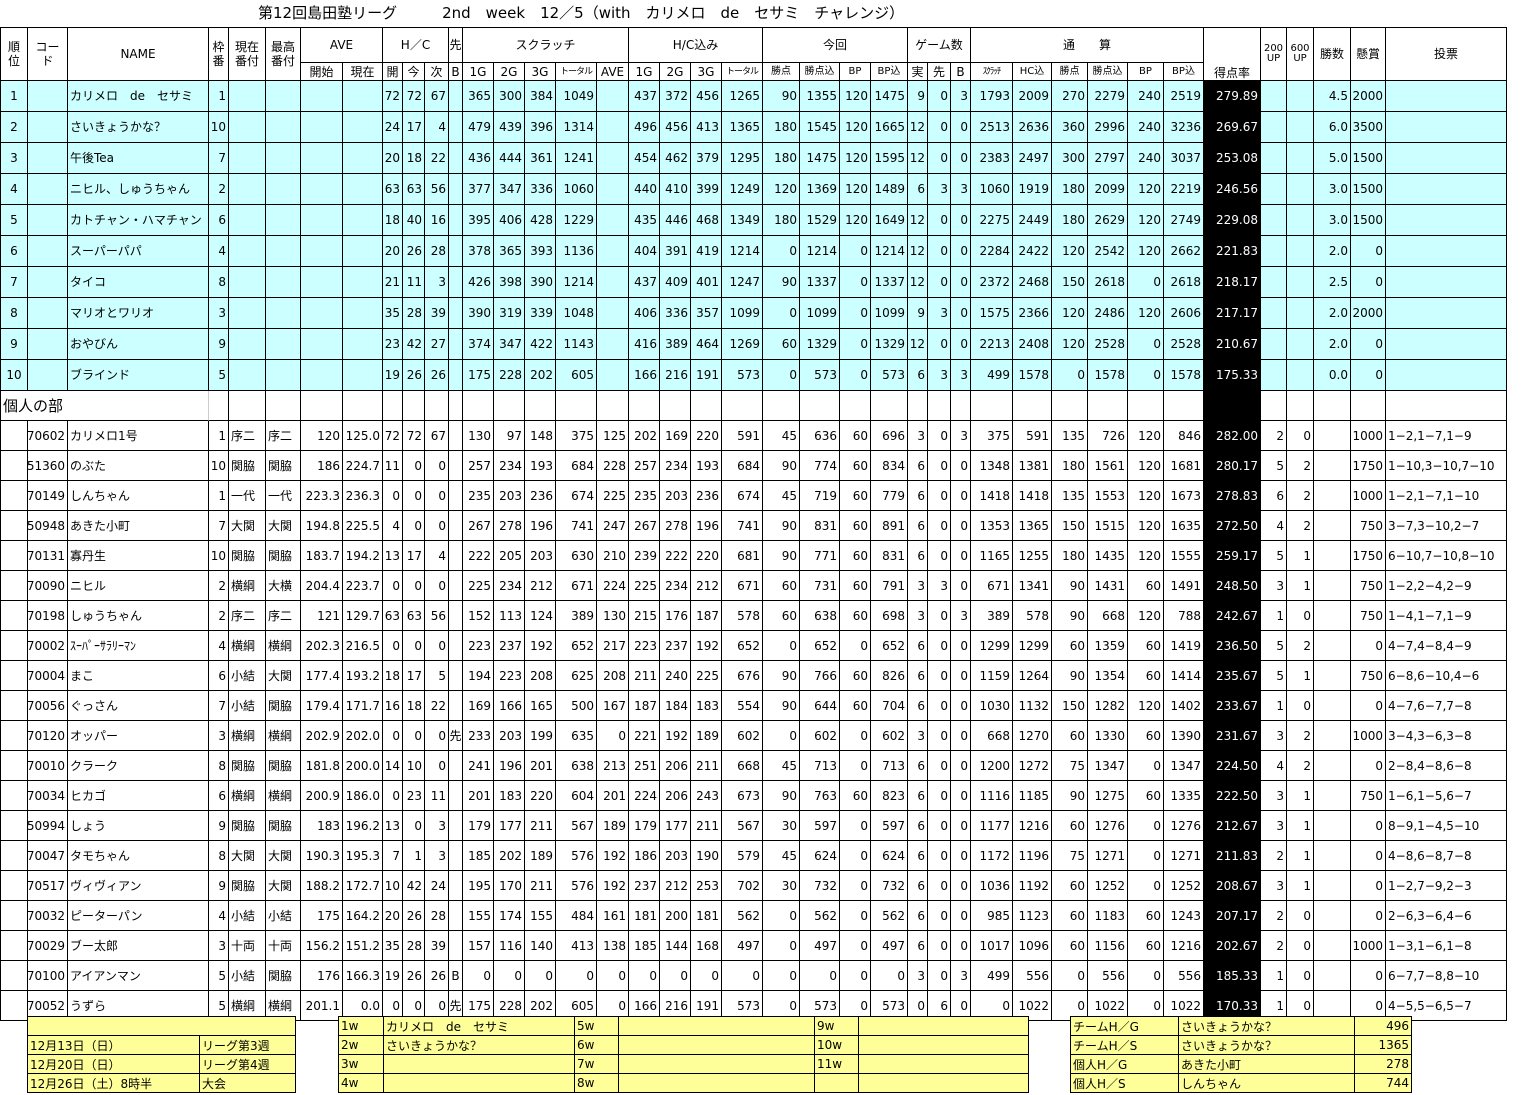 This screenshot has width=1537, height=1095. Describe the element at coordinates (1274, 496) in the screenshot. I see `player-up200: 6` at that location.